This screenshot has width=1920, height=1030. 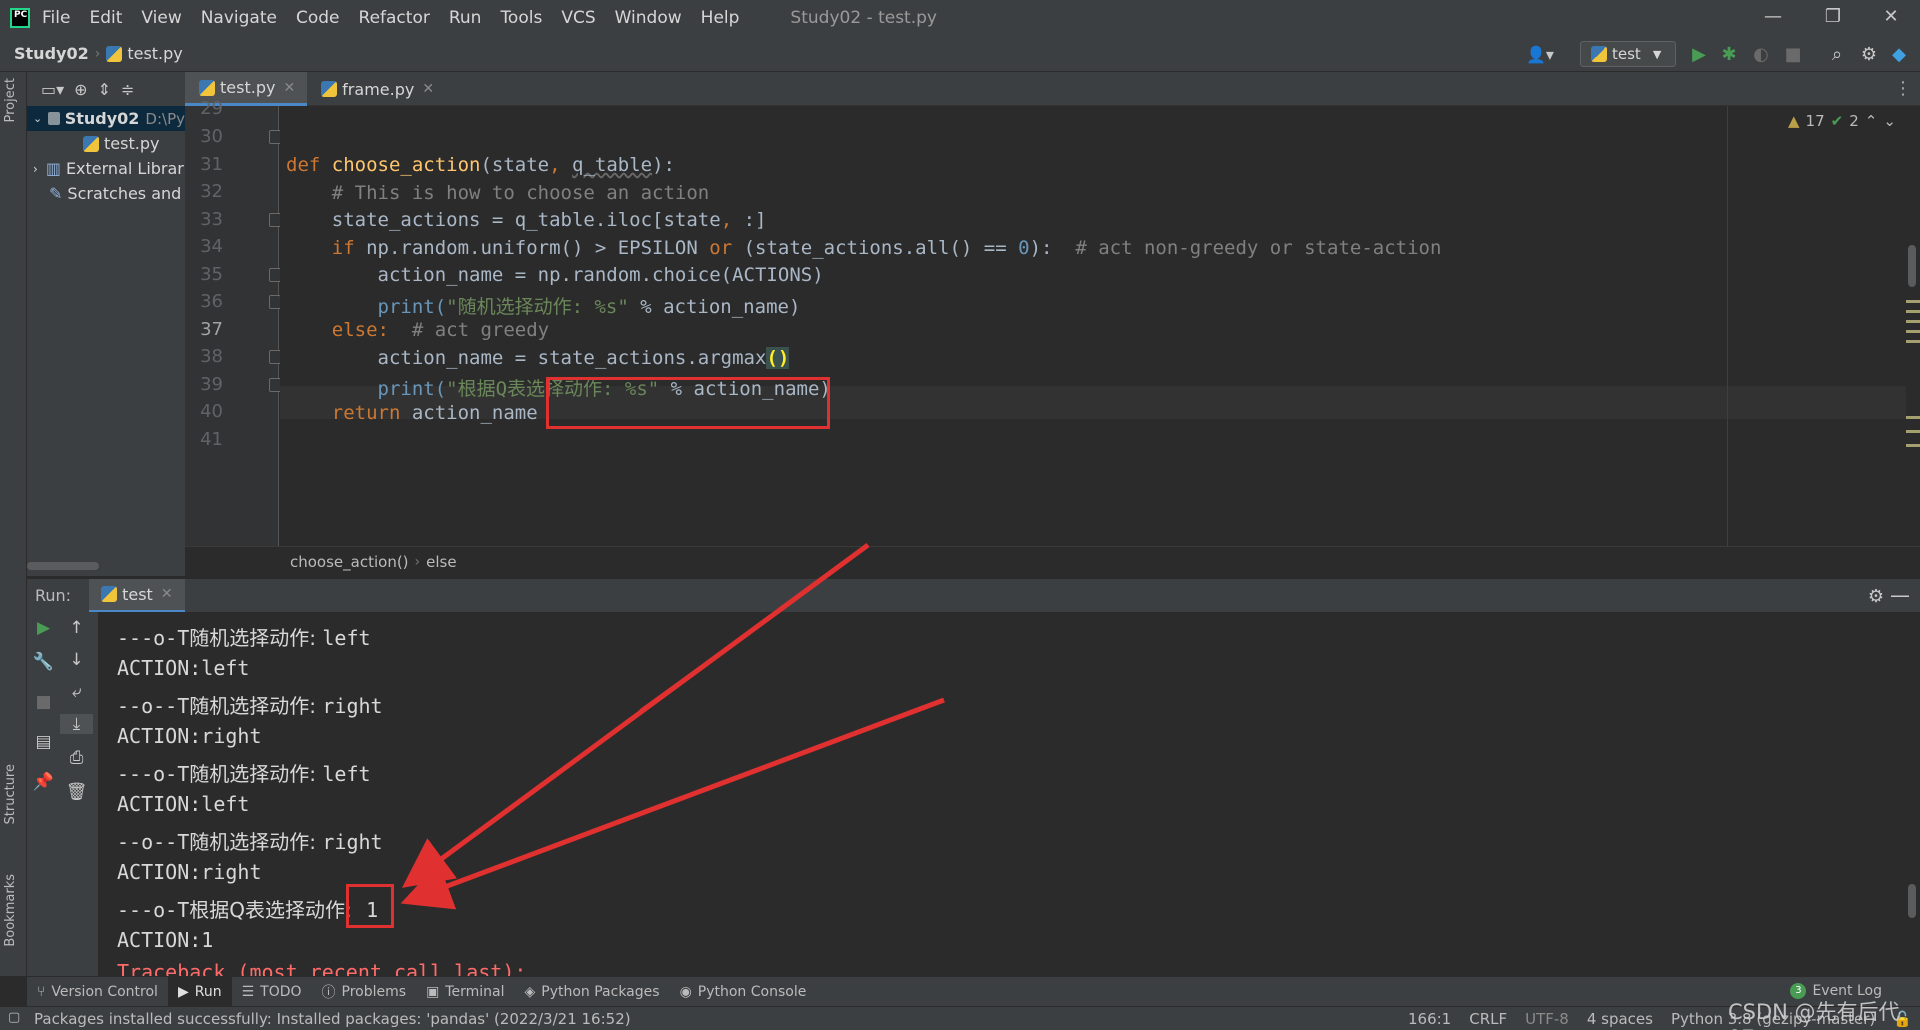 What do you see at coordinates (1912, 901) in the screenshot?
I see `console-scrollbar` at bounding box center [1912, 901].